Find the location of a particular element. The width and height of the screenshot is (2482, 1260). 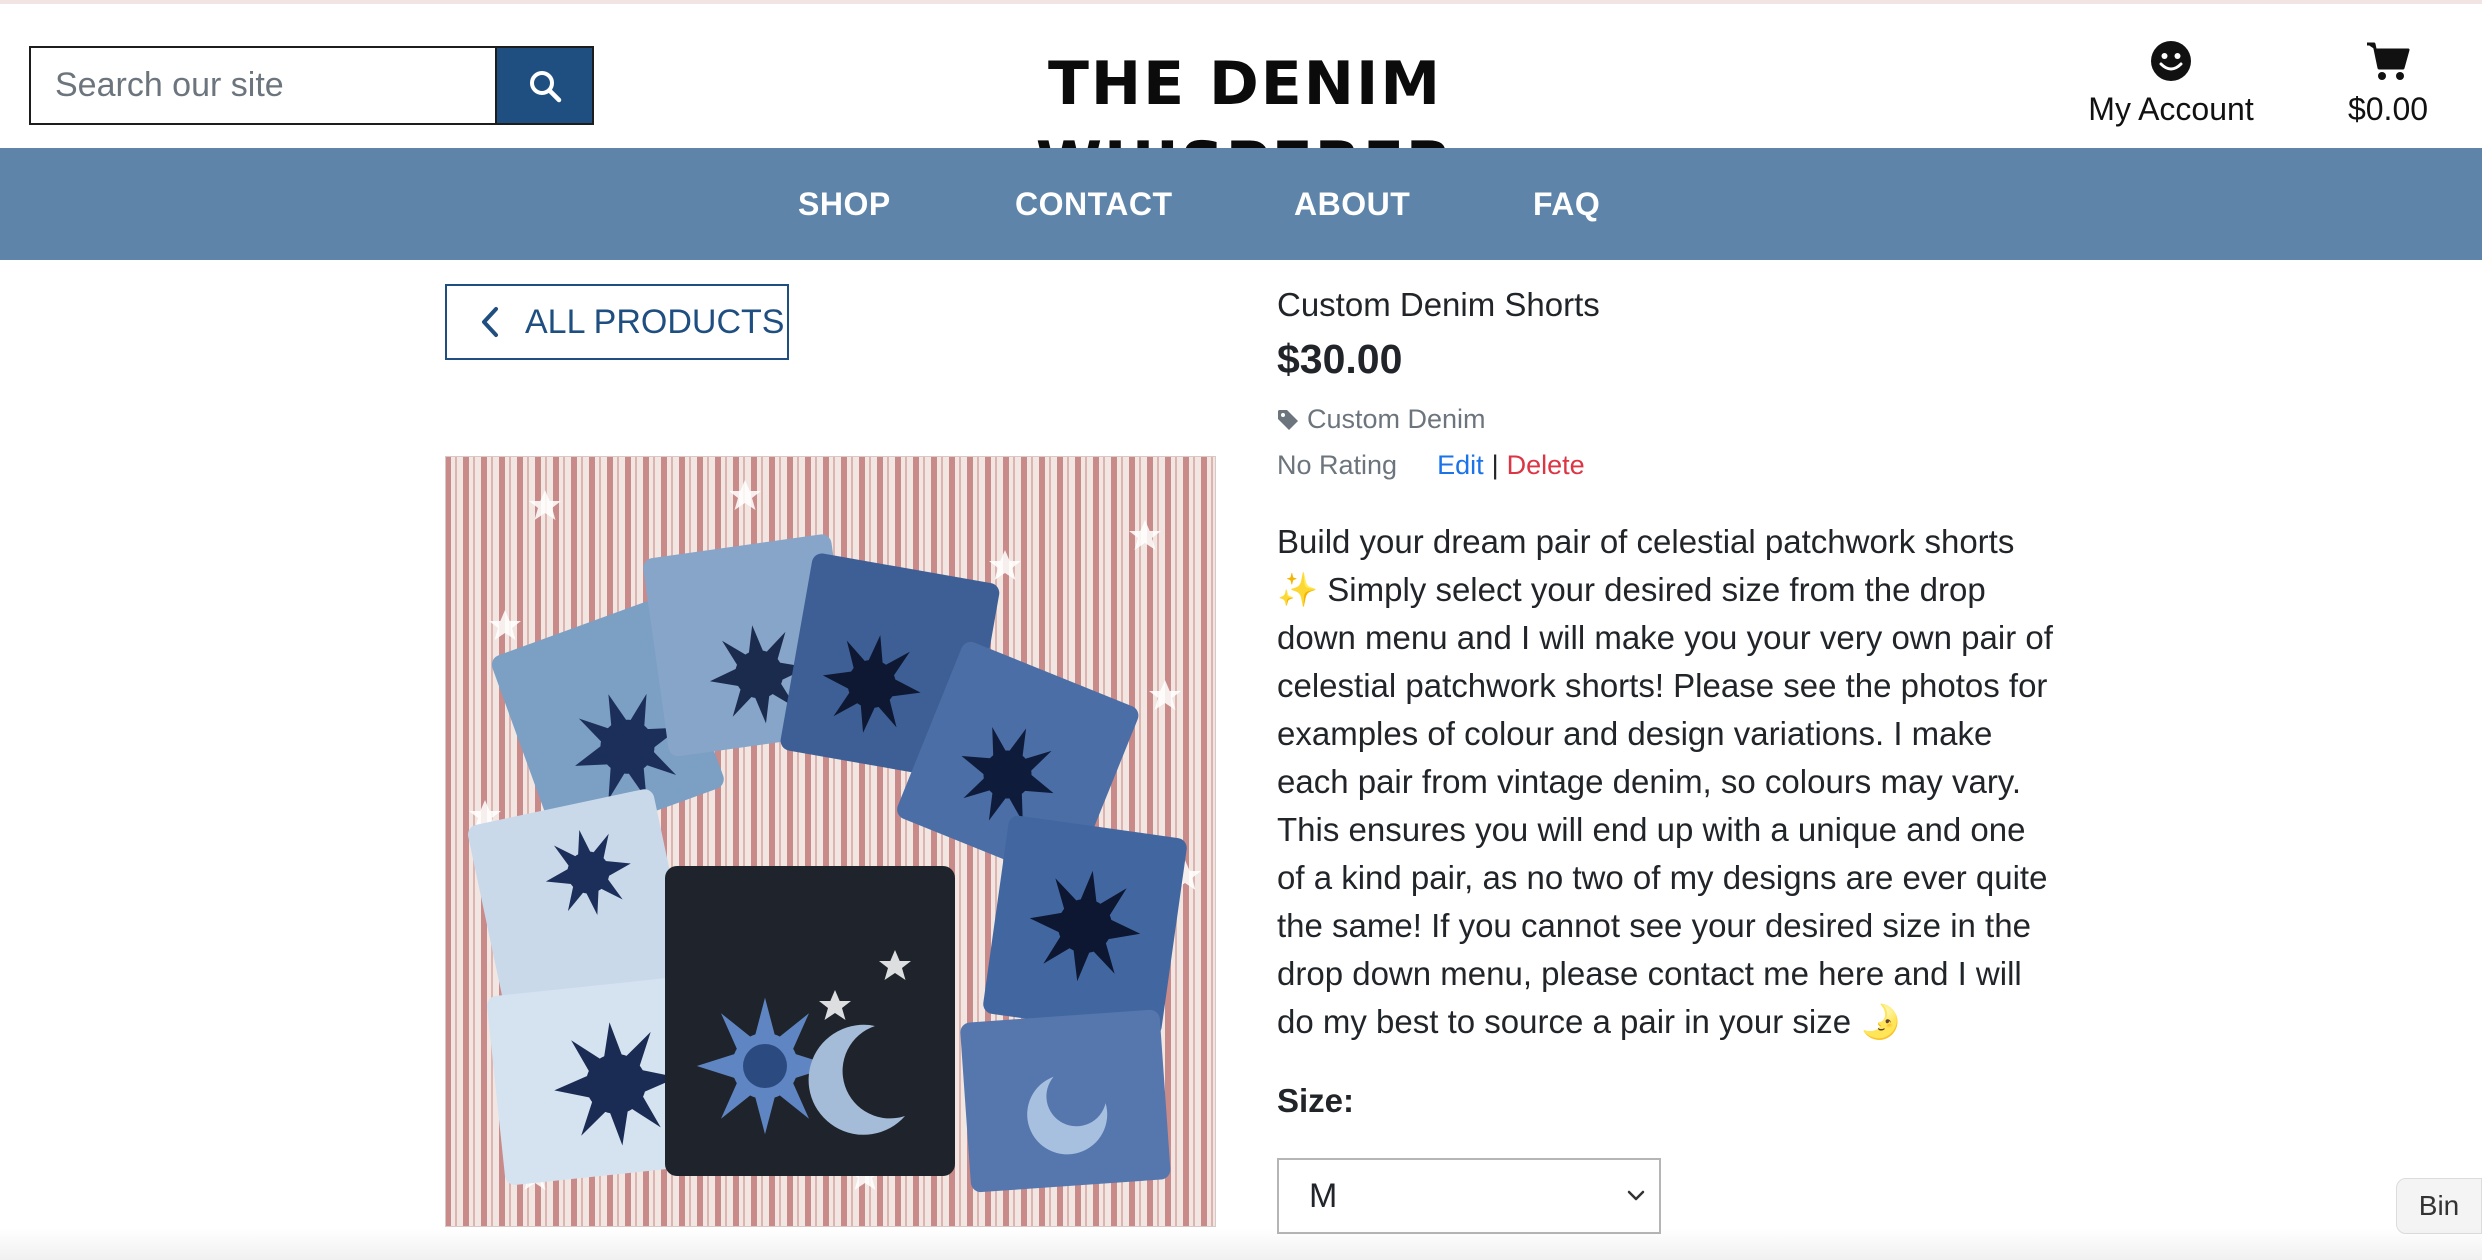

search-button is located at coordinates (544, 85).